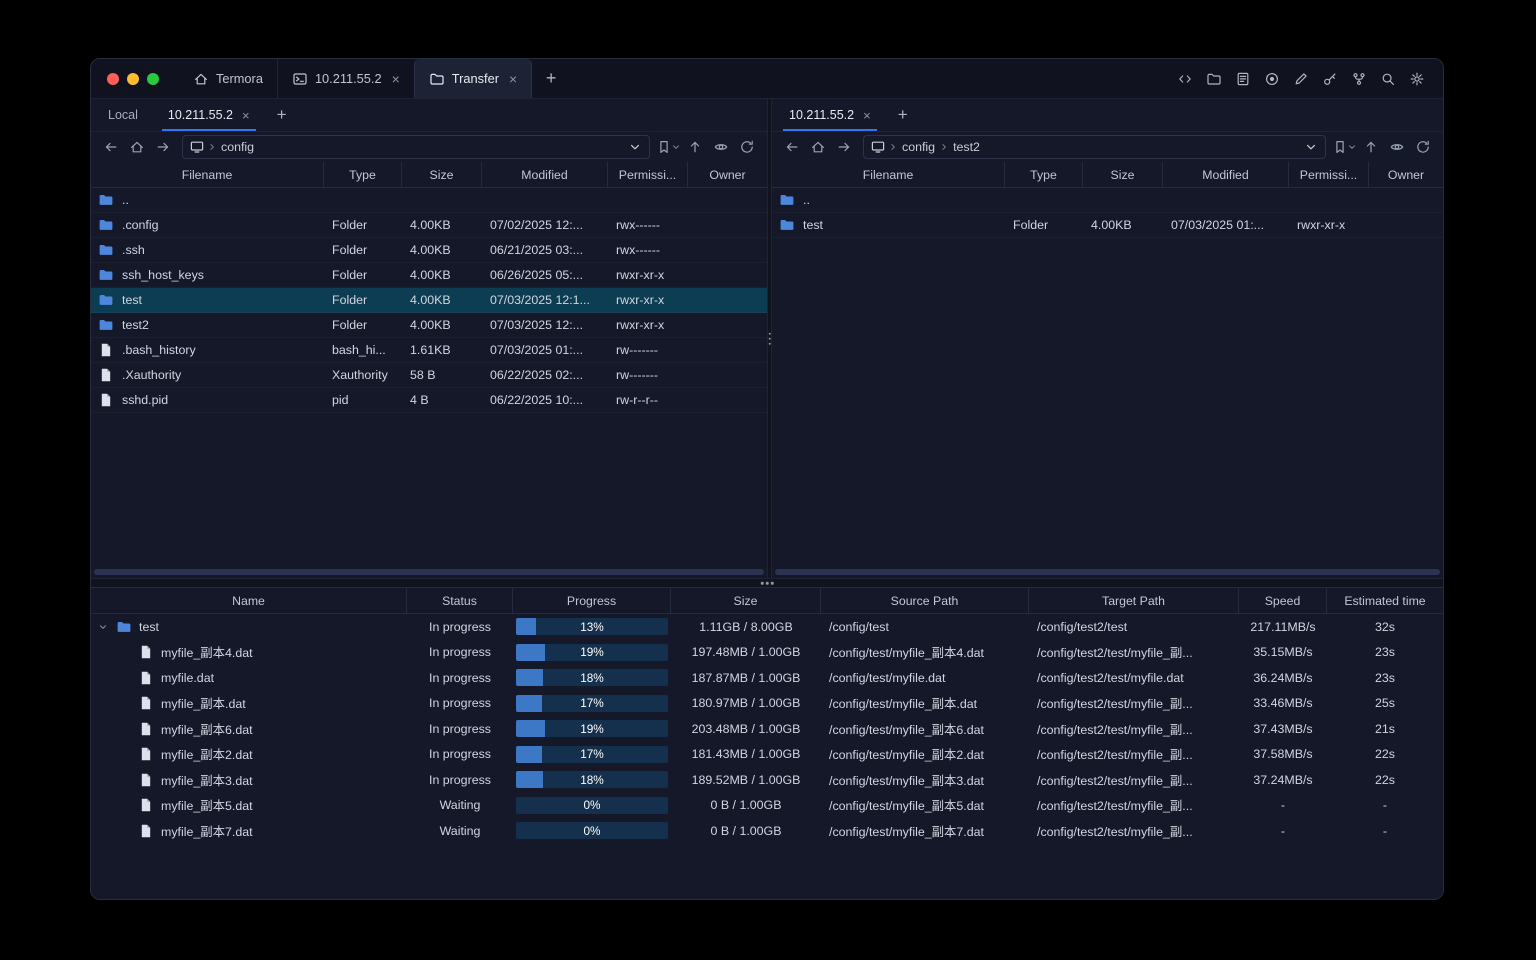 Image resolution: width=1536 pixels, height=960 pixels. Describe the element at coordinates (1358, 78) in the screenshot. I see `branch-button` at that location.